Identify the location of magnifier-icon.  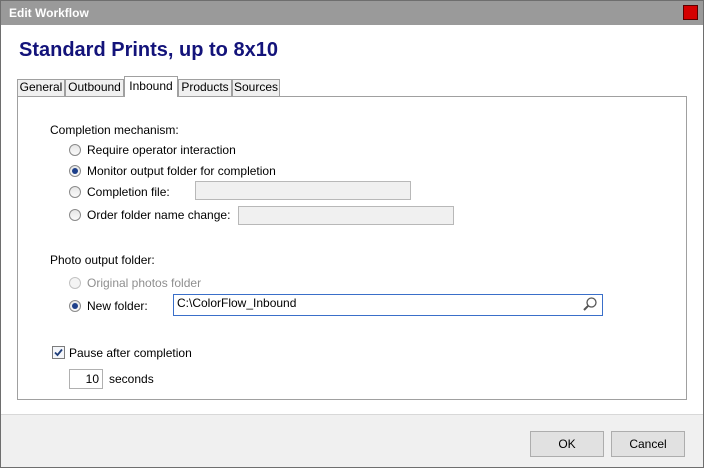
(590, 304).